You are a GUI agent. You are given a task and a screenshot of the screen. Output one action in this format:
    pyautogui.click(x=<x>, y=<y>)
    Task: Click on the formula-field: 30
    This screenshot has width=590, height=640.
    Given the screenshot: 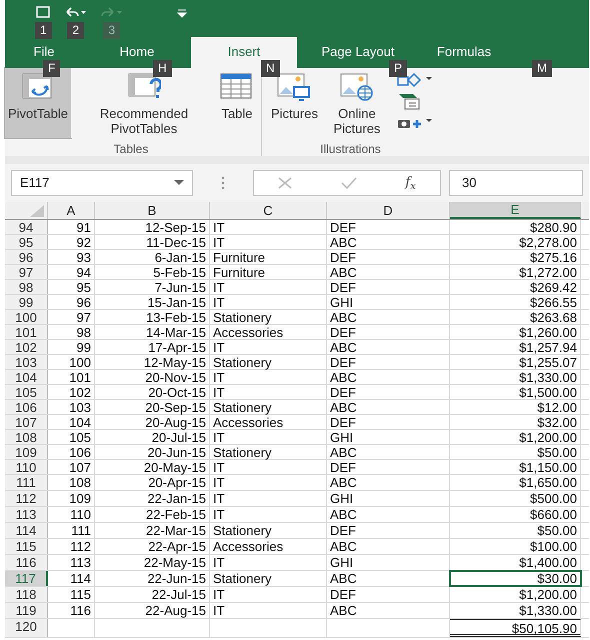 What is the action you would take?
    pyautogui.click(x=516, y=183)
    